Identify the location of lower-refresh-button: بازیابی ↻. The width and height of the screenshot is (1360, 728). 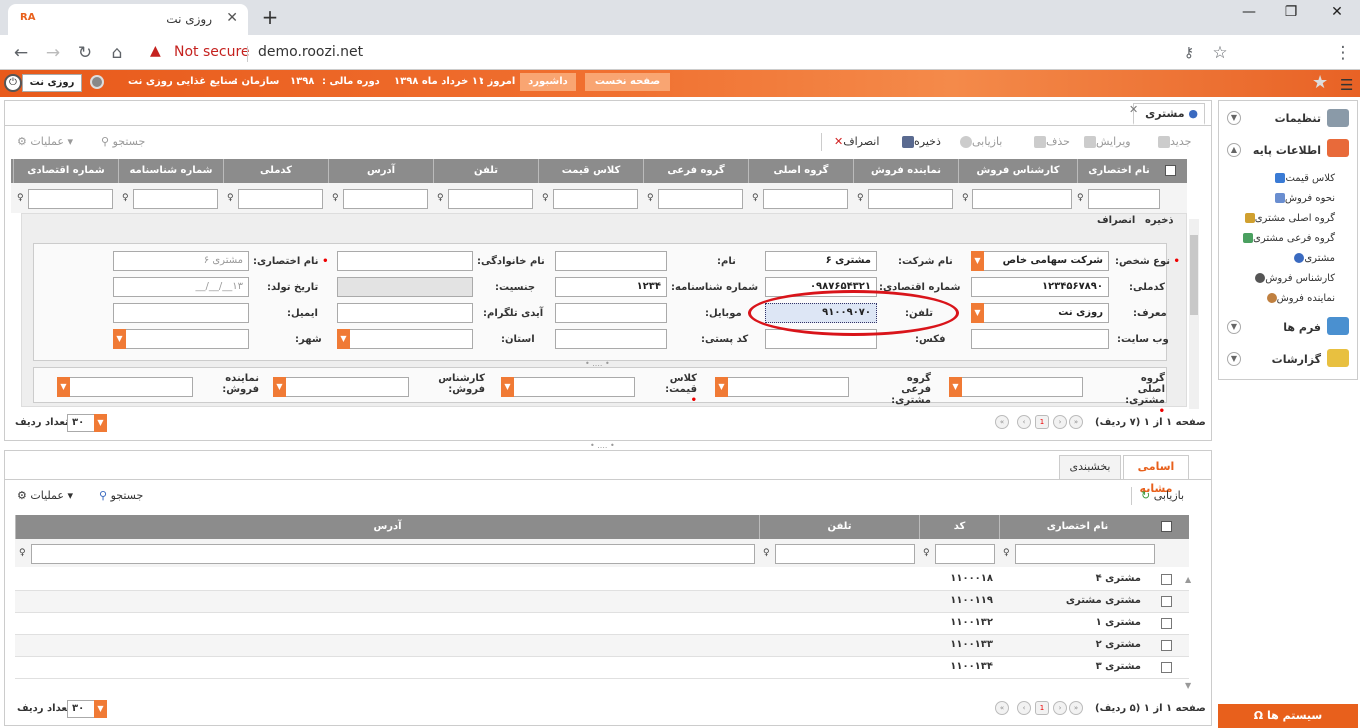
(1162, 495).